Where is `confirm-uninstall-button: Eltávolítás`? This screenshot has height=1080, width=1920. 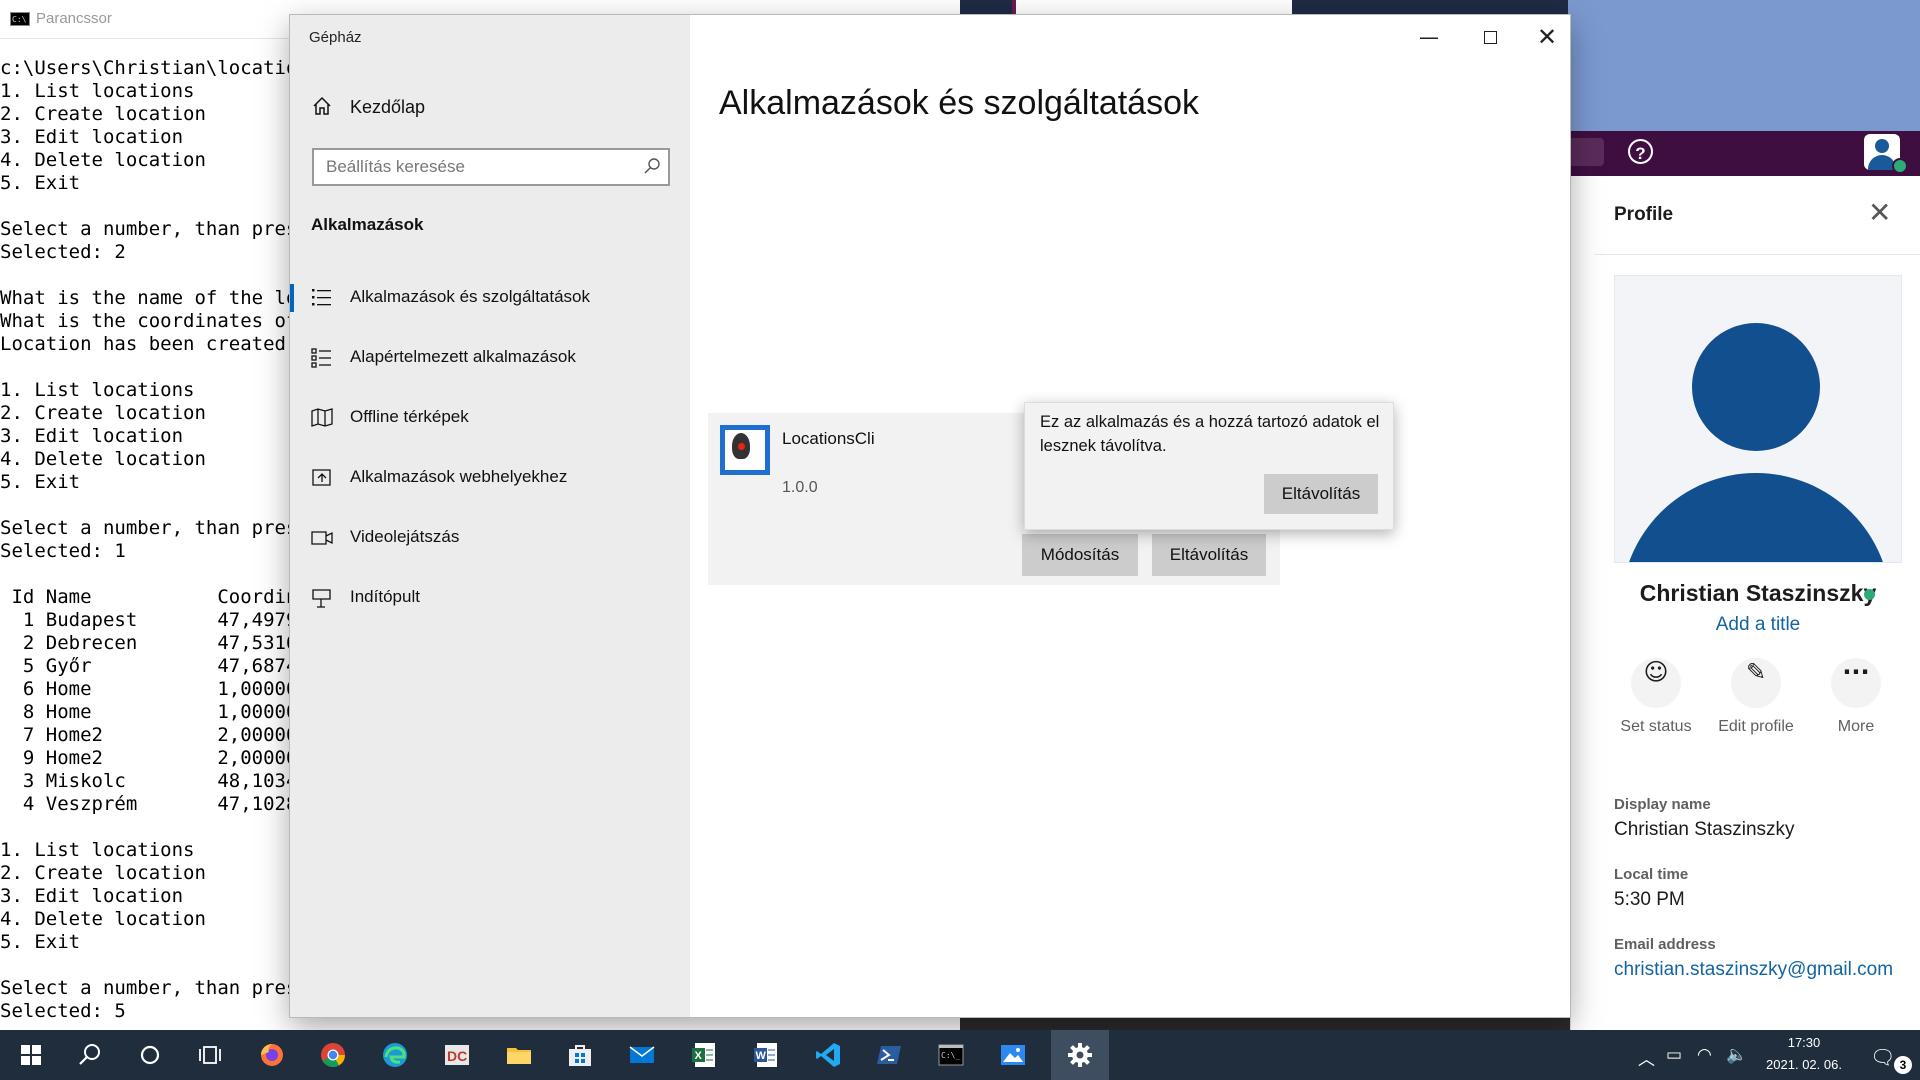 confirm-uninstall-button: Eltávolítás is located at coordinates (1321, 494).